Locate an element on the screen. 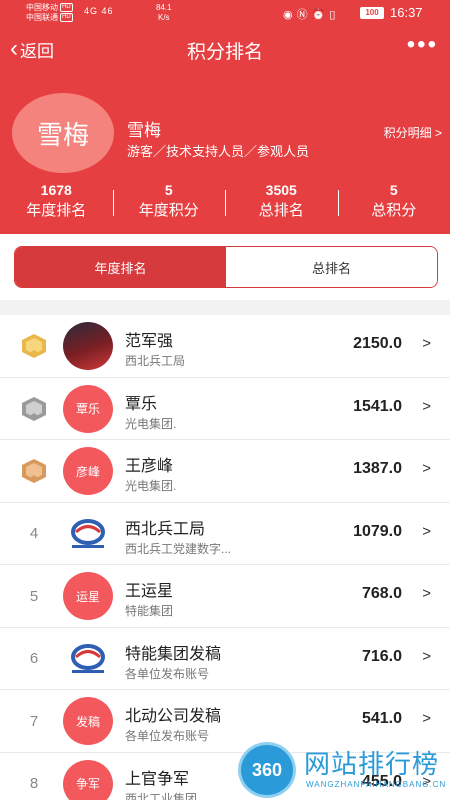  member-score: 2150.0 is located at coordinates (377, 343).